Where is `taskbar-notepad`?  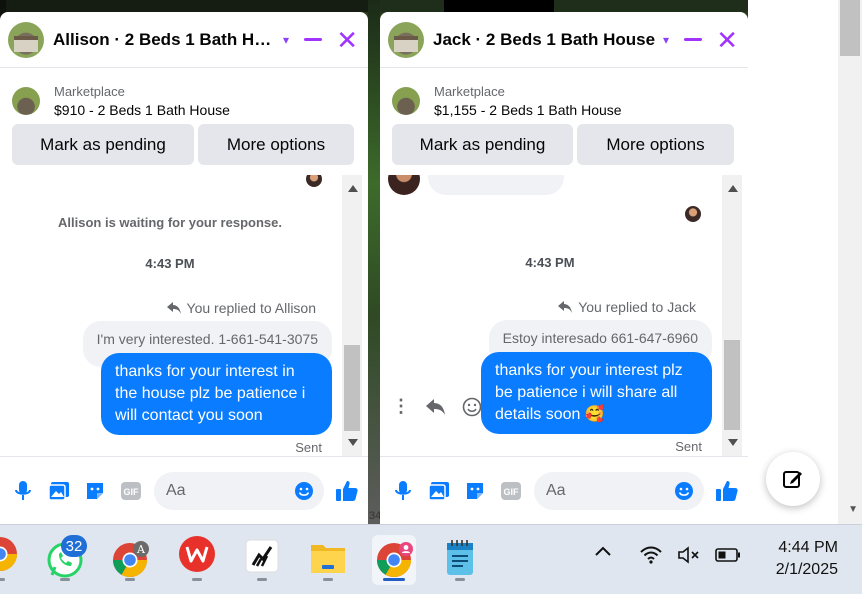 taskbar-notepad is located at coordinates (460, 560).